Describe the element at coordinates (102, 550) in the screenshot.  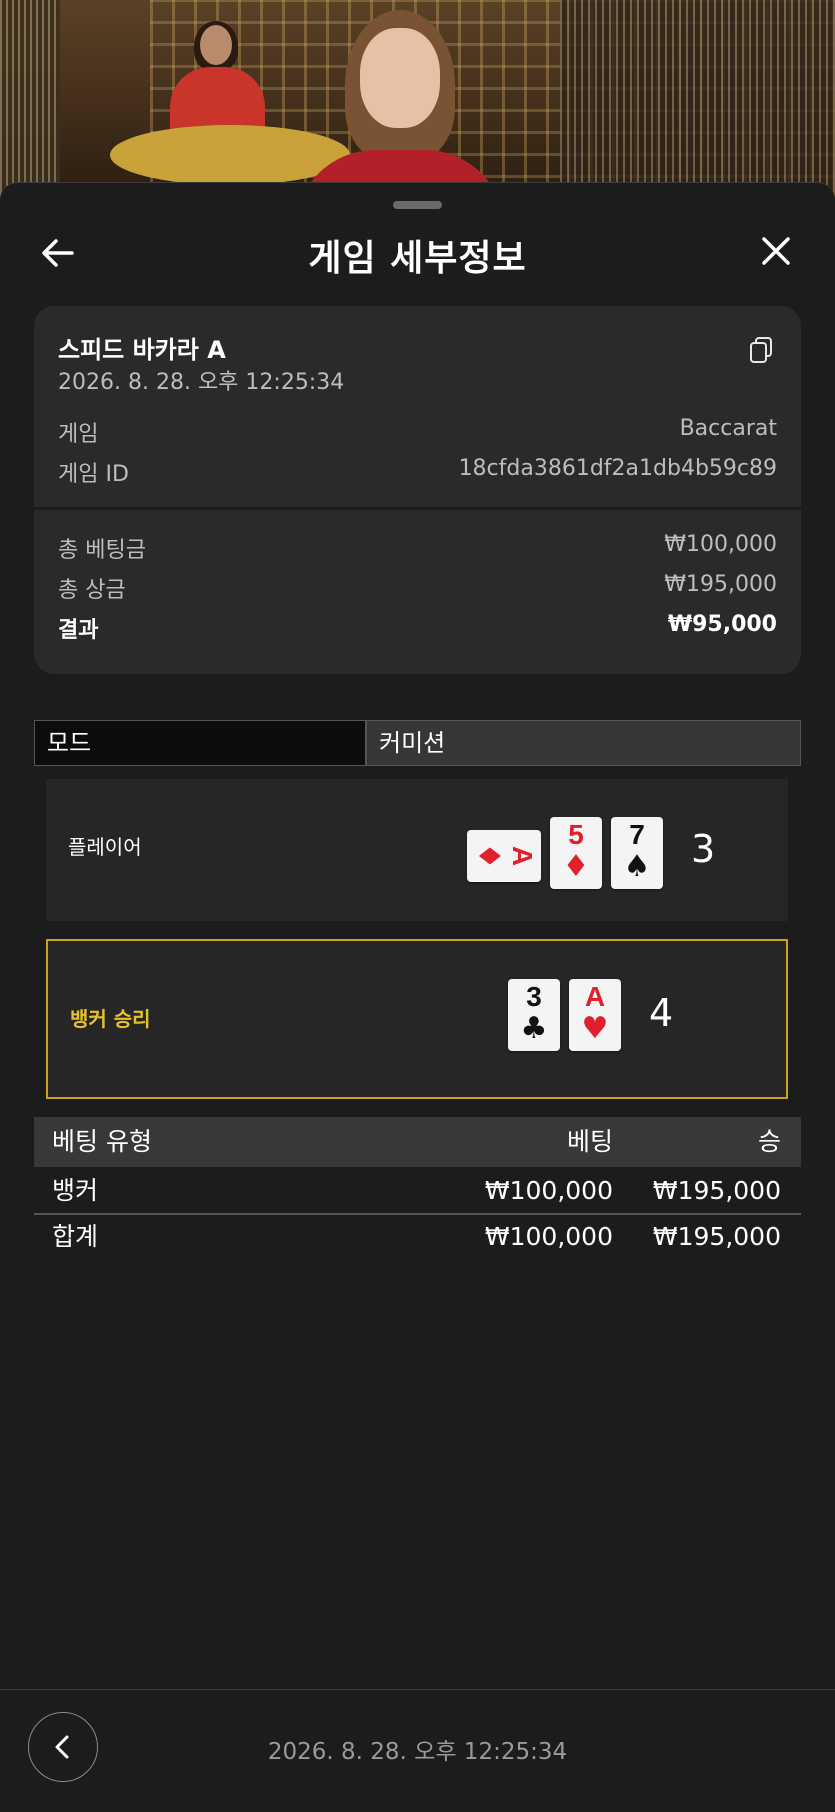
I see `total-bet-label: 총 베팅금` at that location.